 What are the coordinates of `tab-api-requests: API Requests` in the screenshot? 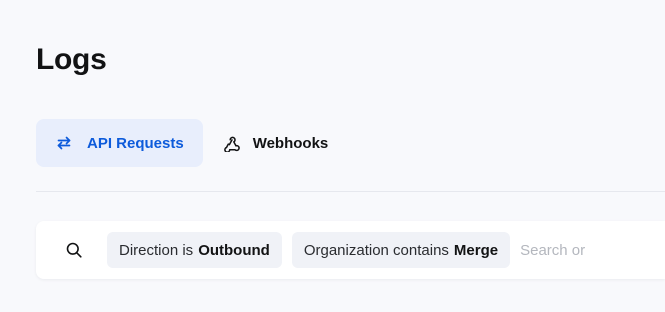 It's located at (119, 143).